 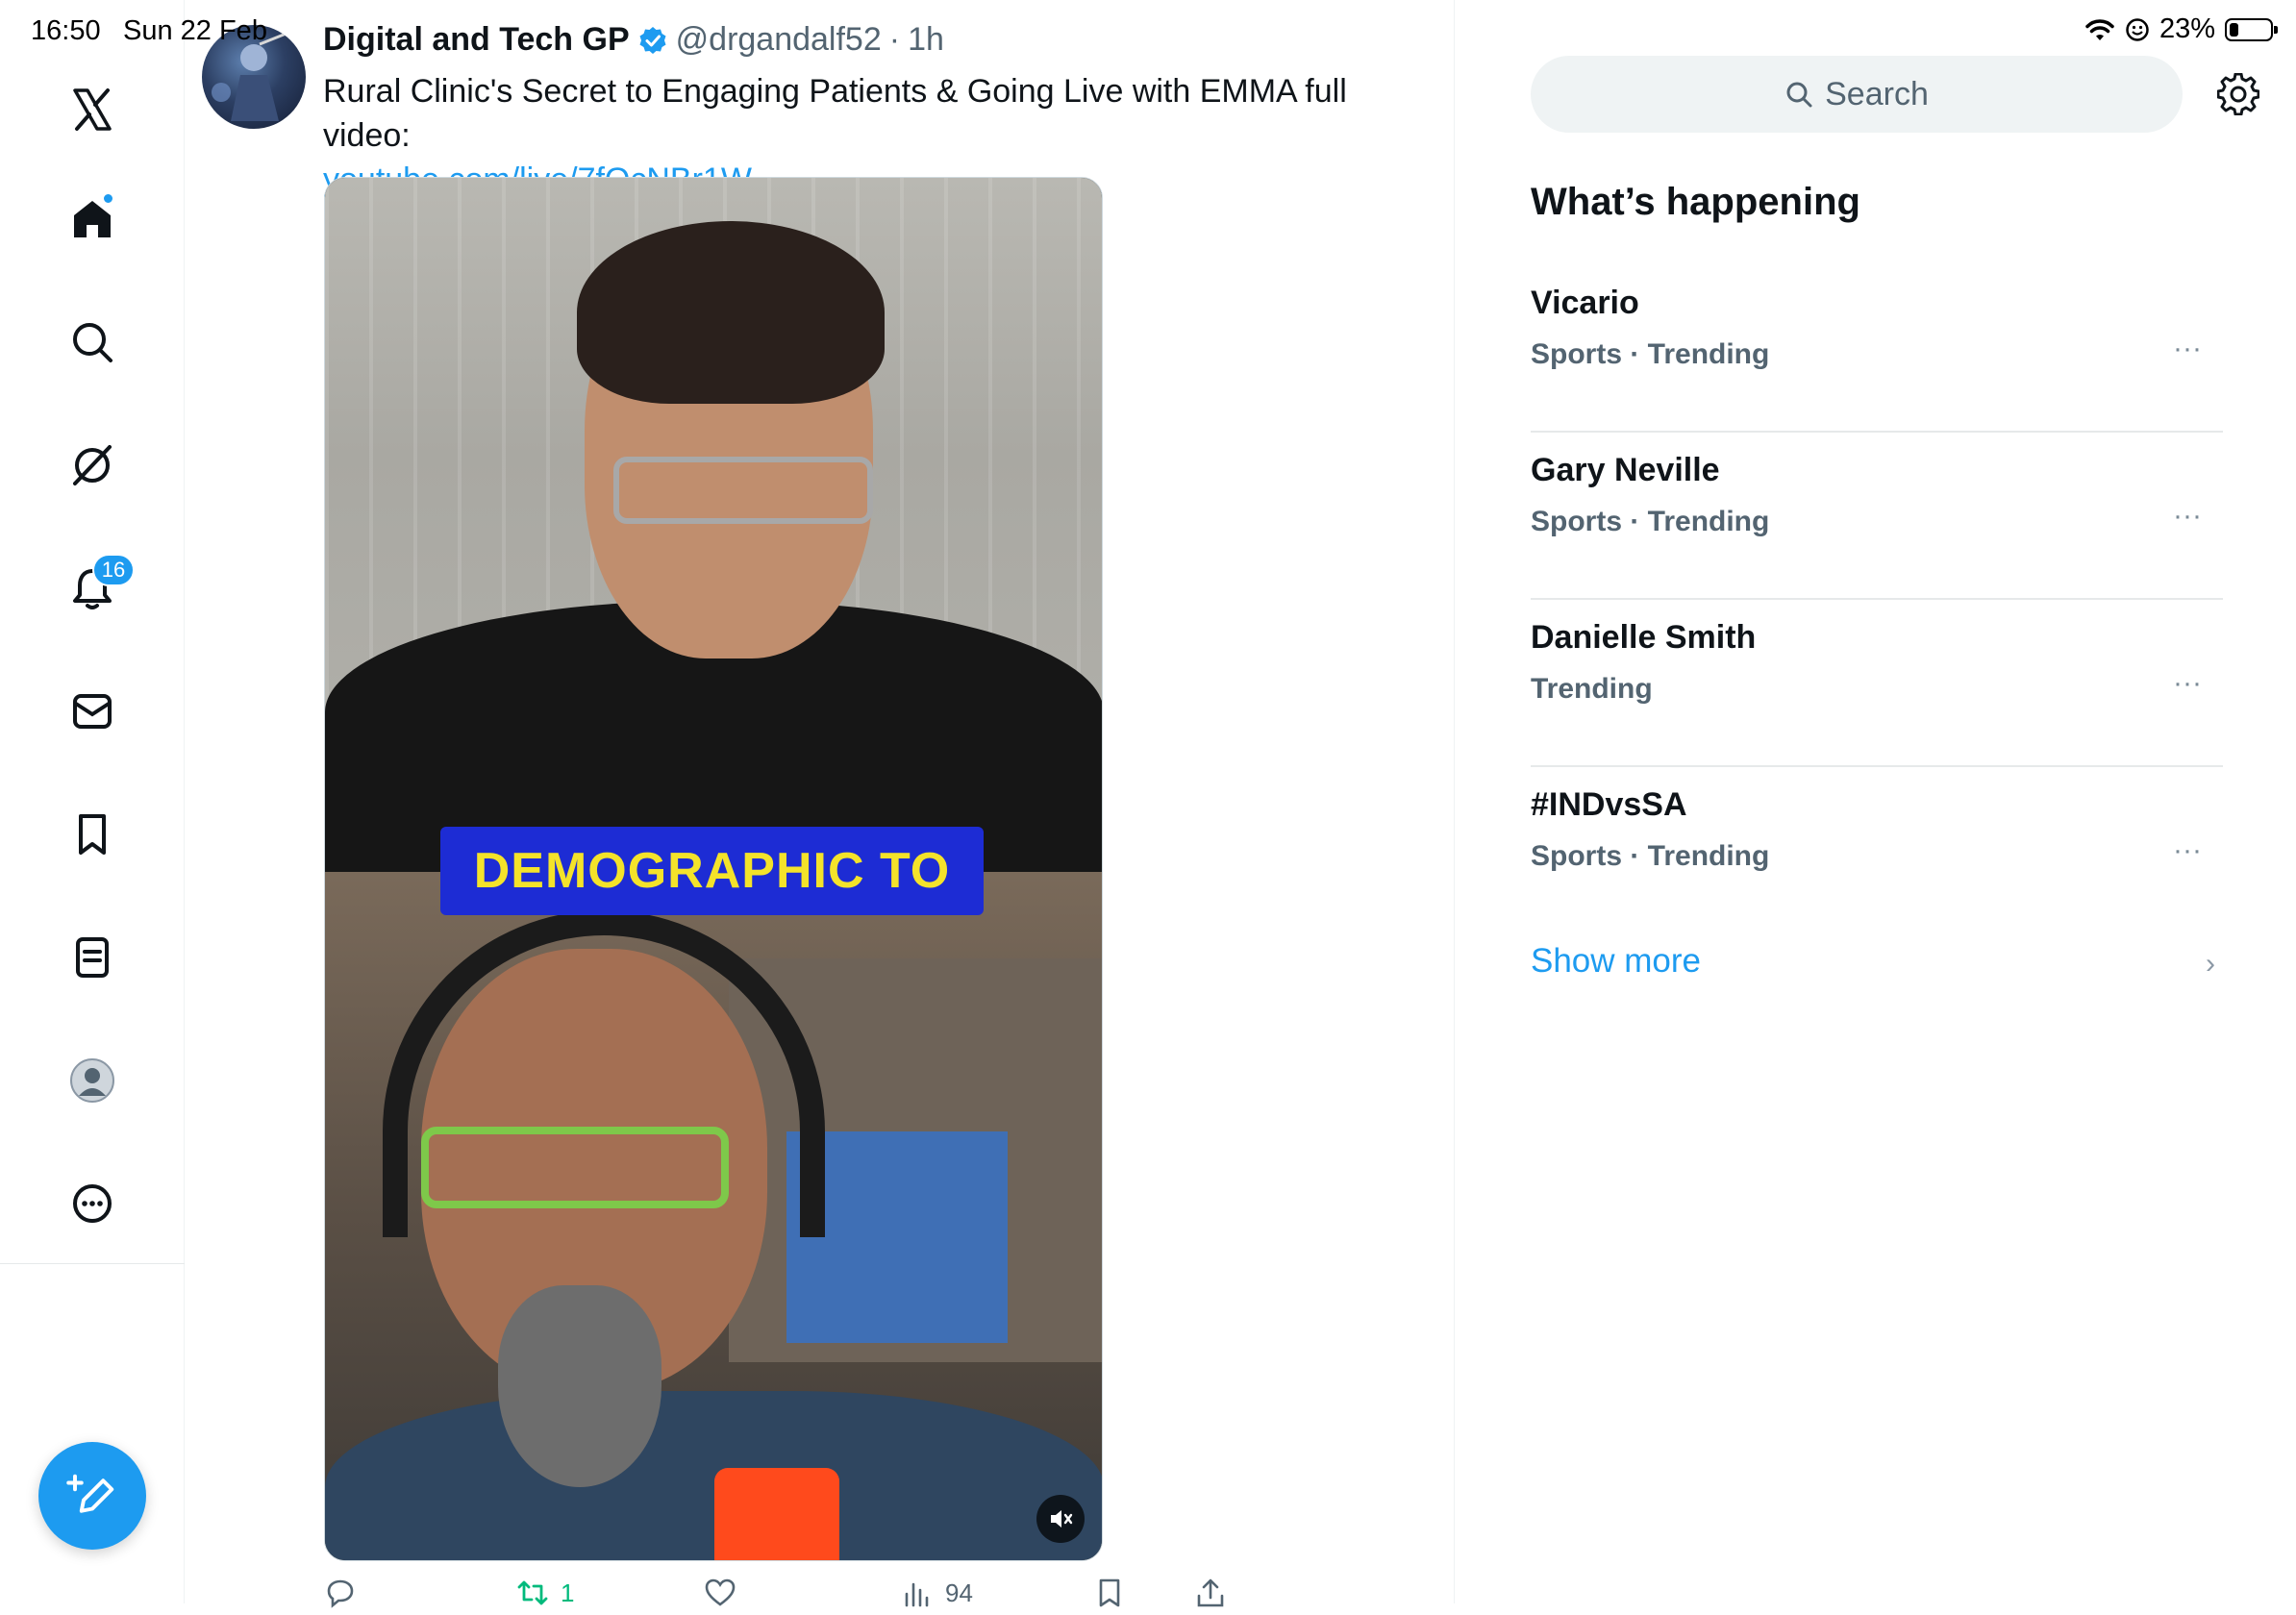 I want to click on reply-icon, so click(x=340, y=1593).